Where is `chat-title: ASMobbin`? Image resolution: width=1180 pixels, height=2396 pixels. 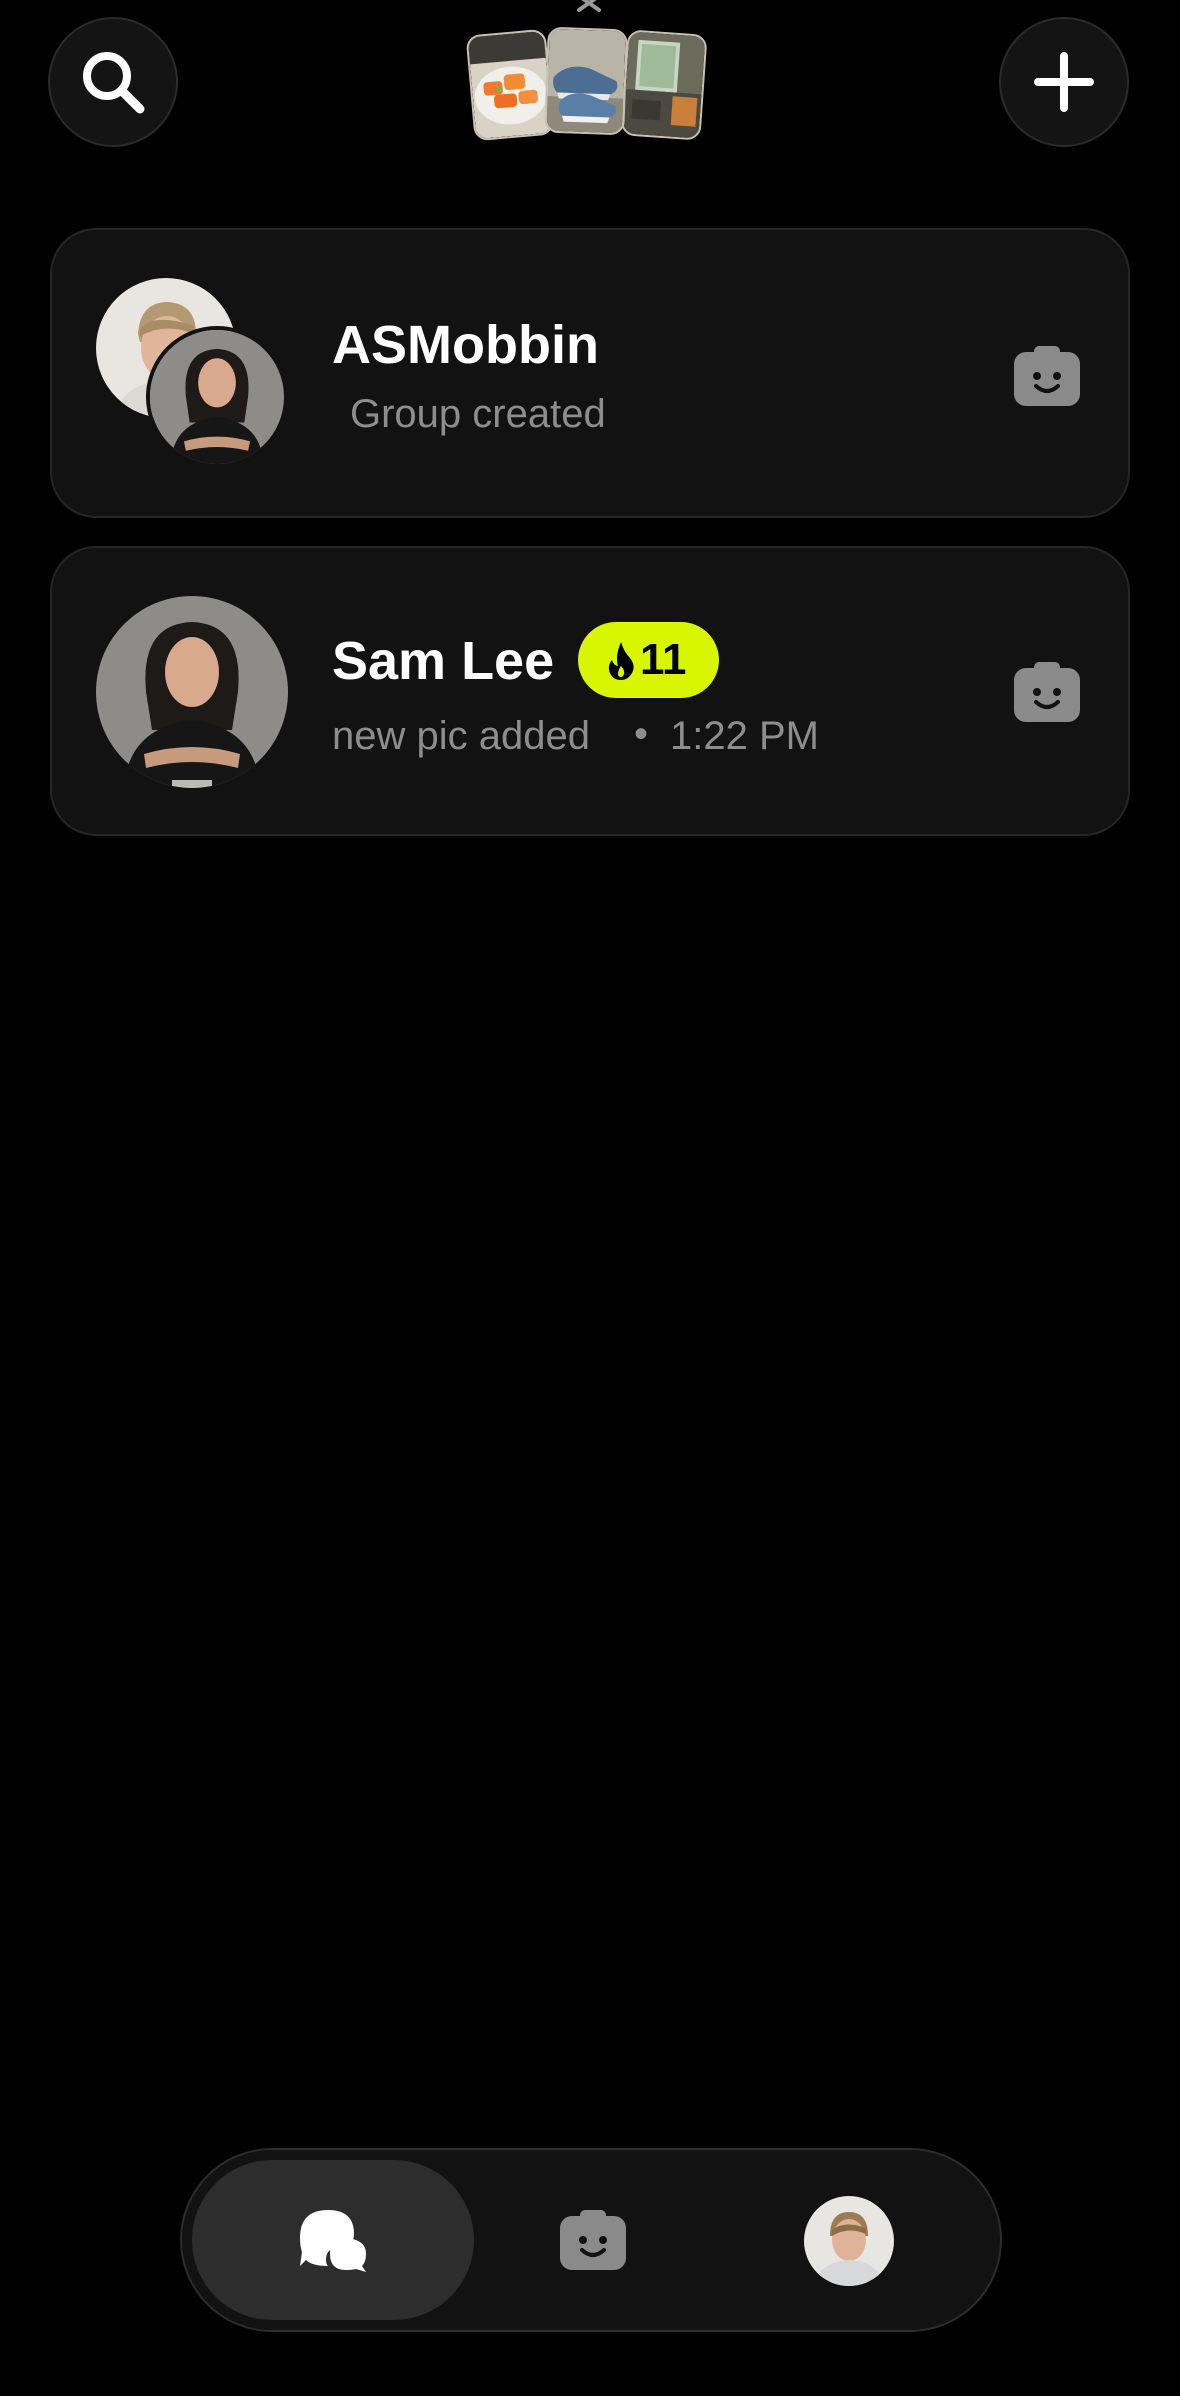
chat-title: ASMobbin is located at coordinates (465, 345).